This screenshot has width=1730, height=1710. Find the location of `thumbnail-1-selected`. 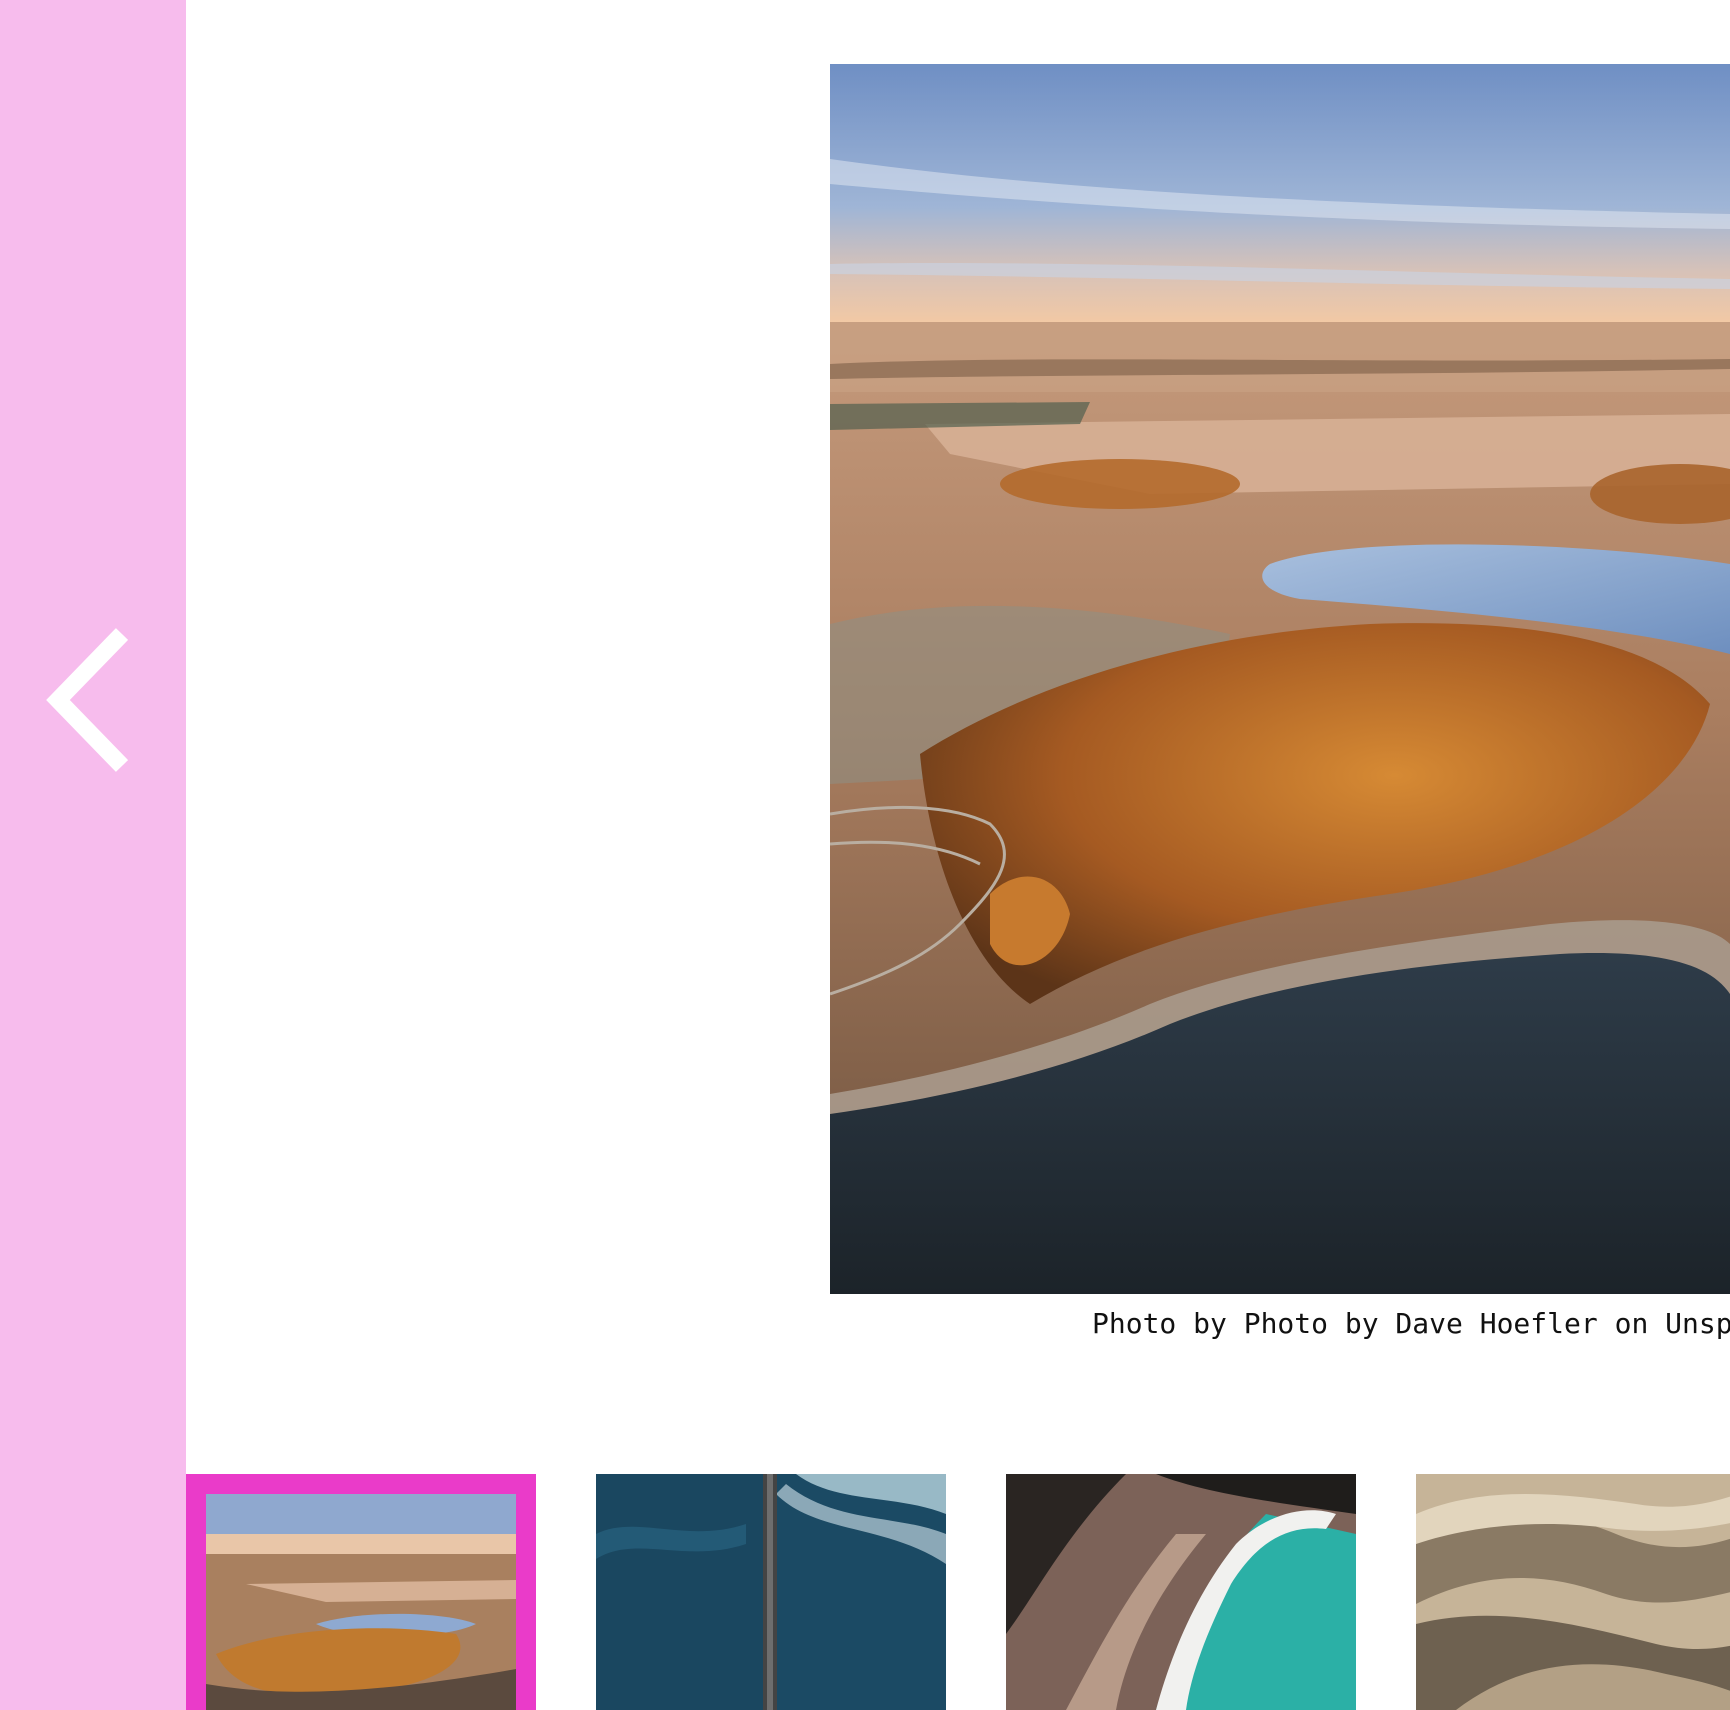

thumbnail-1-selected is located at coordinates (361, 1592).